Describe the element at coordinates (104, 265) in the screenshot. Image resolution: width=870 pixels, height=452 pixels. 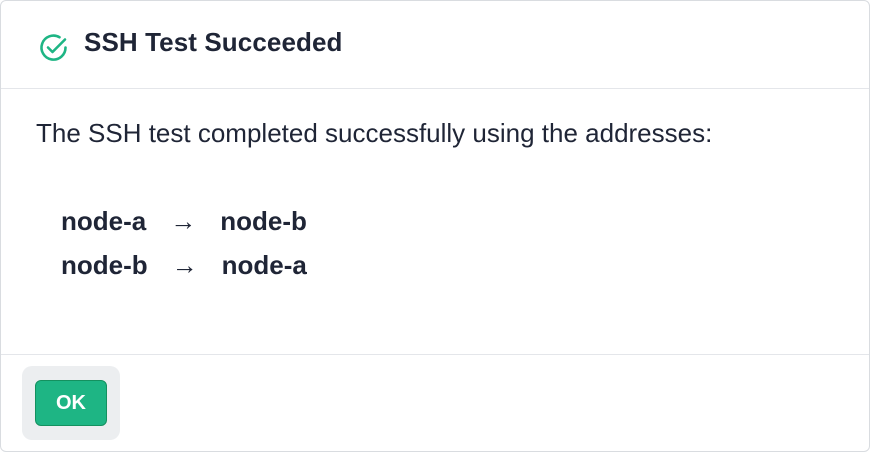
I see `route-from: node-b` at that location.